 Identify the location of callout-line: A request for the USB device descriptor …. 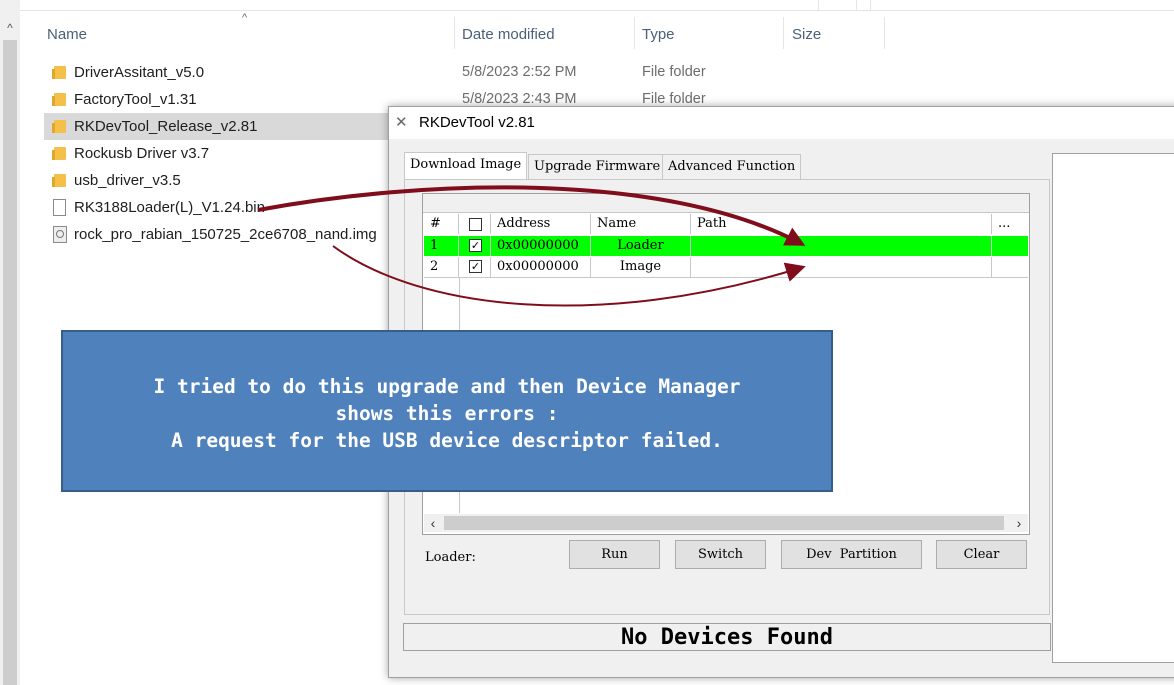
(447, 440).